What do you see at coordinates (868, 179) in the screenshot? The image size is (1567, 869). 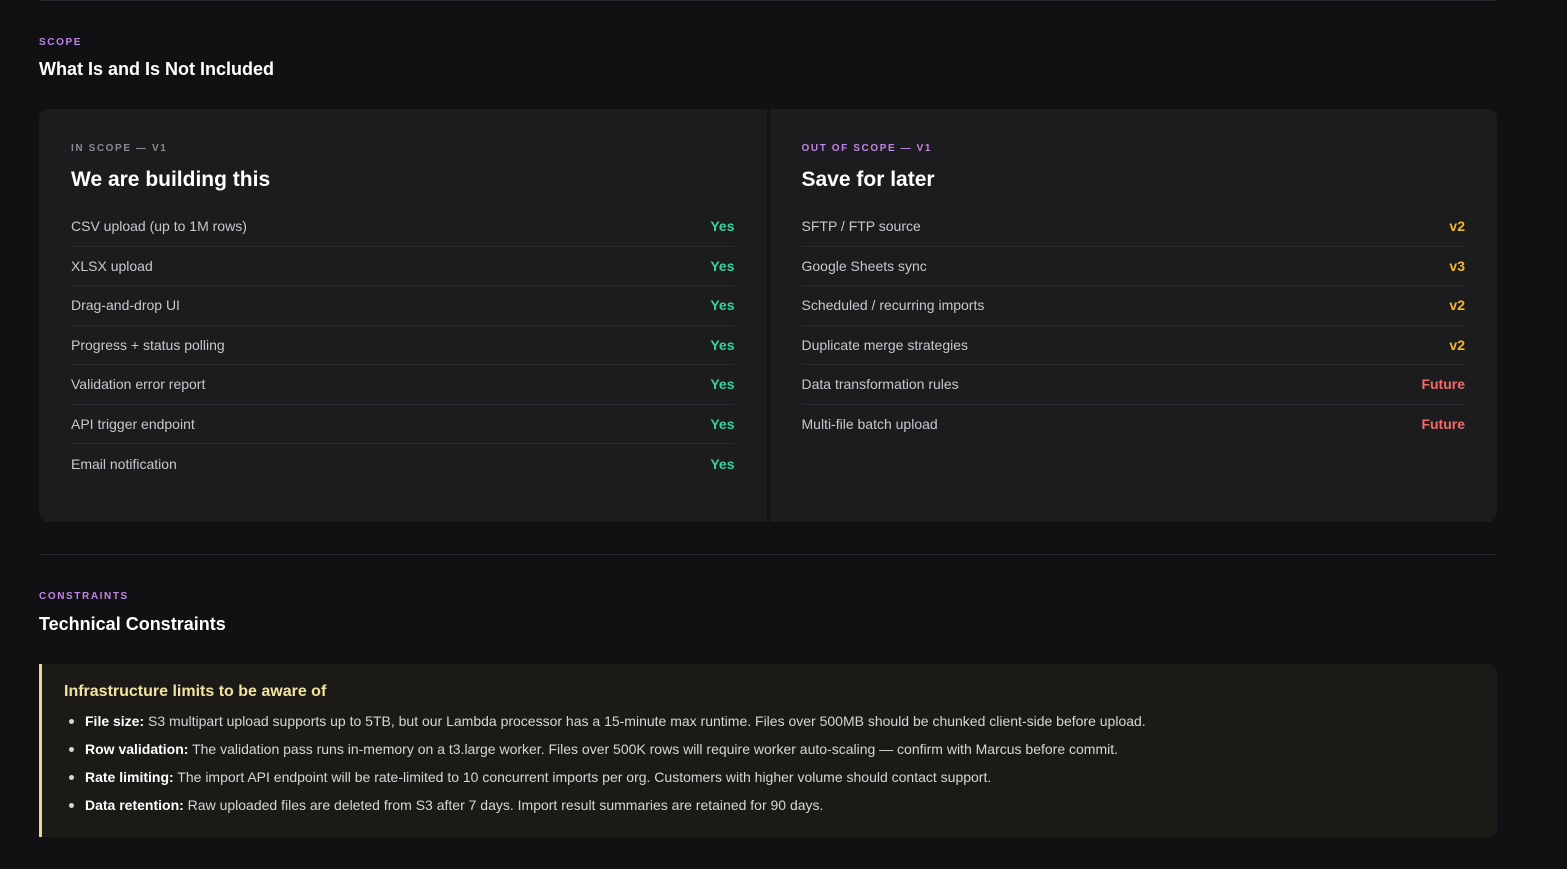 I see `out-scope-title: Save for later` at bounding box center [868, 179].